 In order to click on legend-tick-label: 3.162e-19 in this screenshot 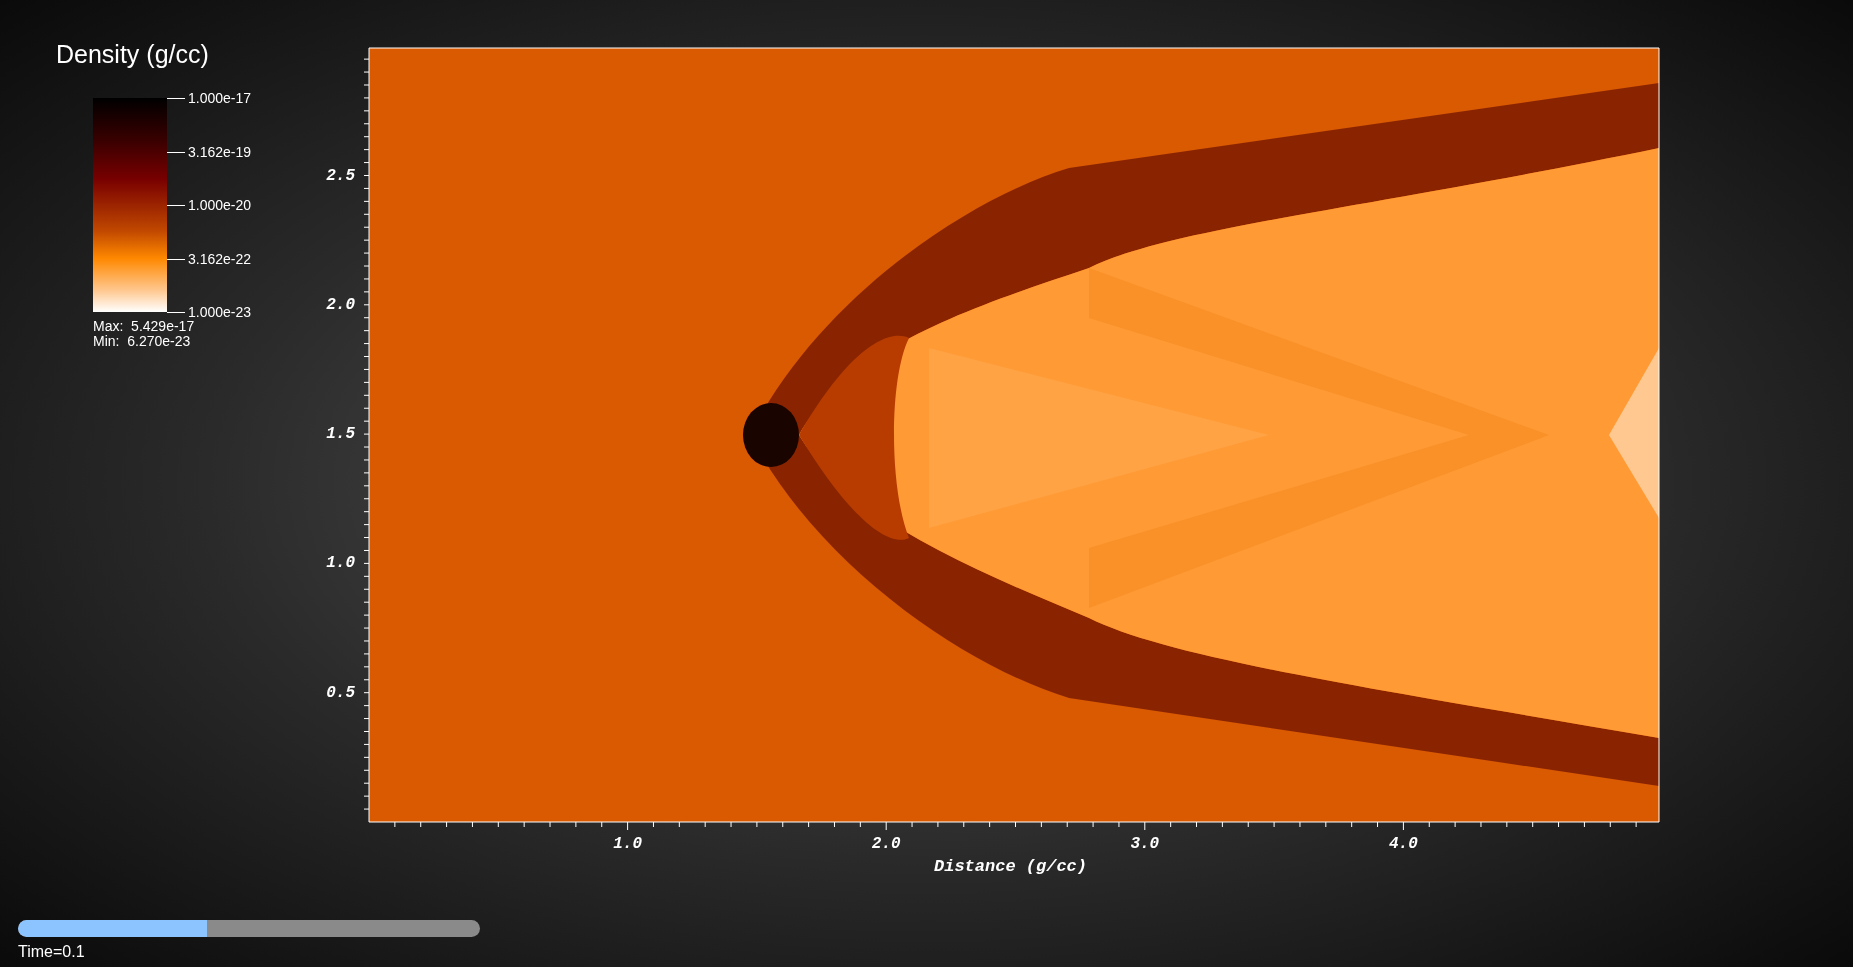, I will do `click(220, 151)`.